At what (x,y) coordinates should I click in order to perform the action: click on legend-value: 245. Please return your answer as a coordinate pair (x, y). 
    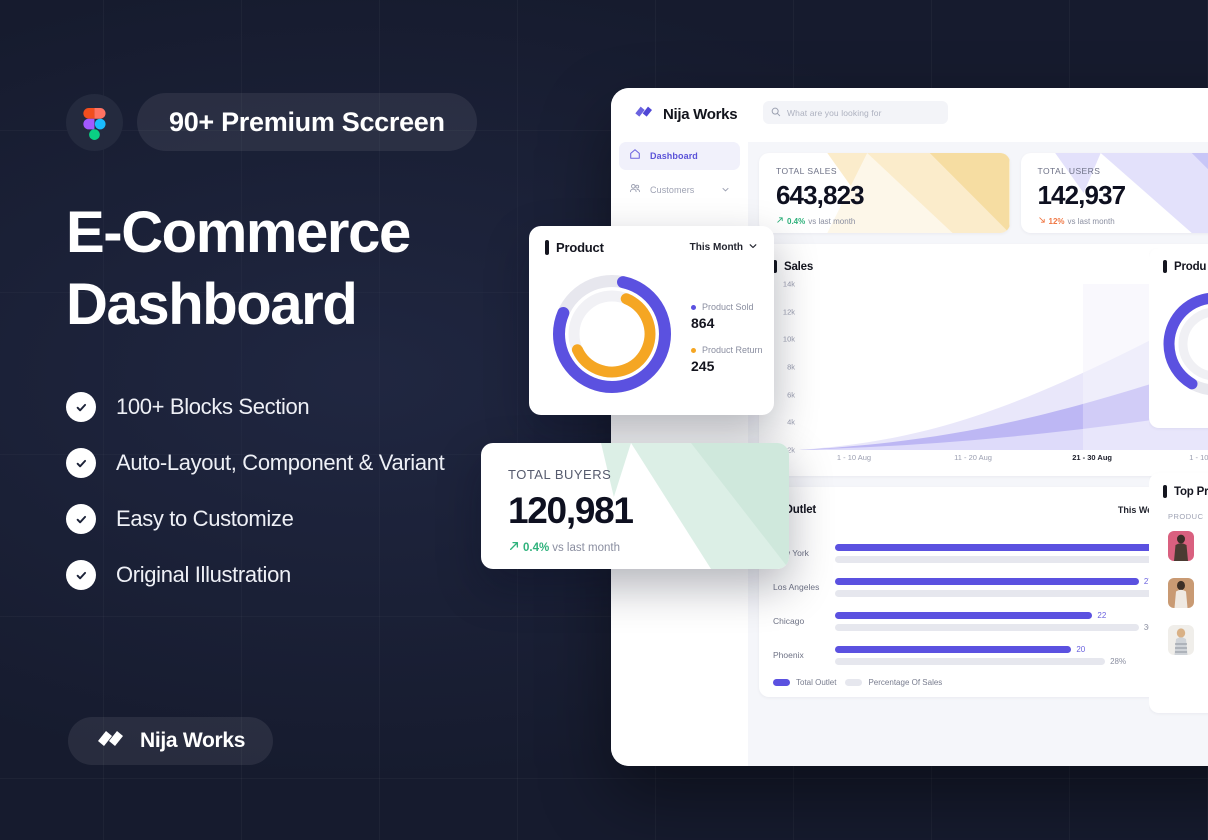
    Looking at the image, I should click on (703, 366).